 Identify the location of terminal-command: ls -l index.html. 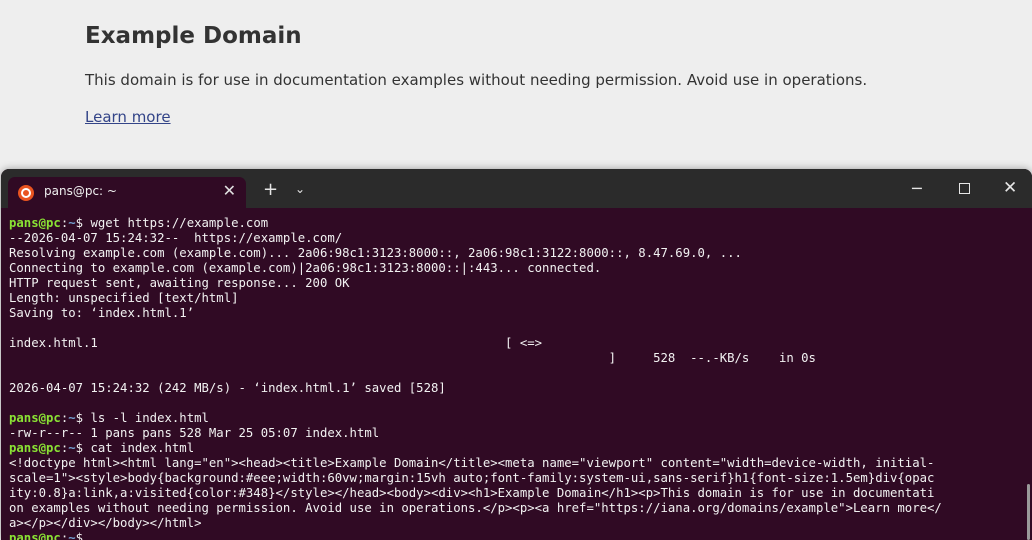
(149, 418).